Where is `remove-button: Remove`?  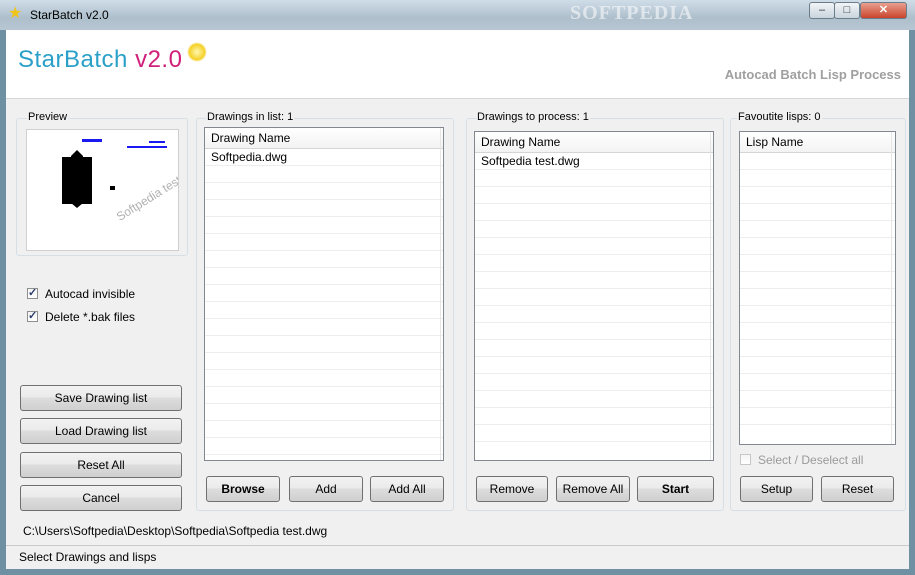 remove-button: Remove is located at coordinates (512, 489).